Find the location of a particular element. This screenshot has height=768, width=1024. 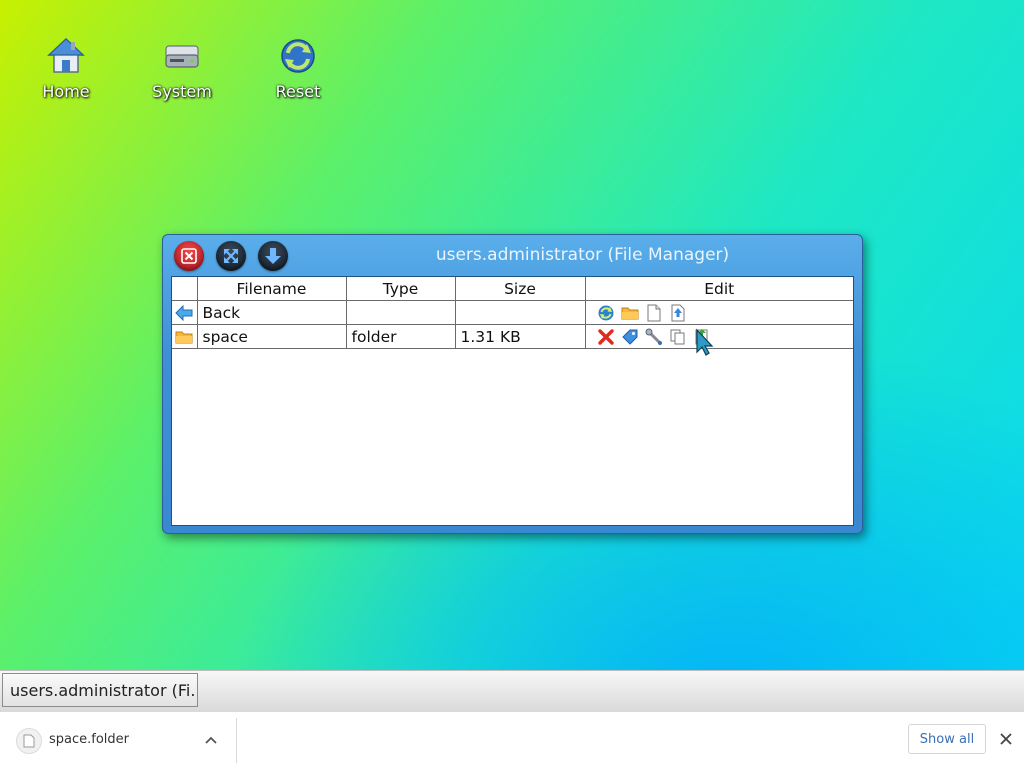

window-minimize-button is located at coordinates (273, 256).